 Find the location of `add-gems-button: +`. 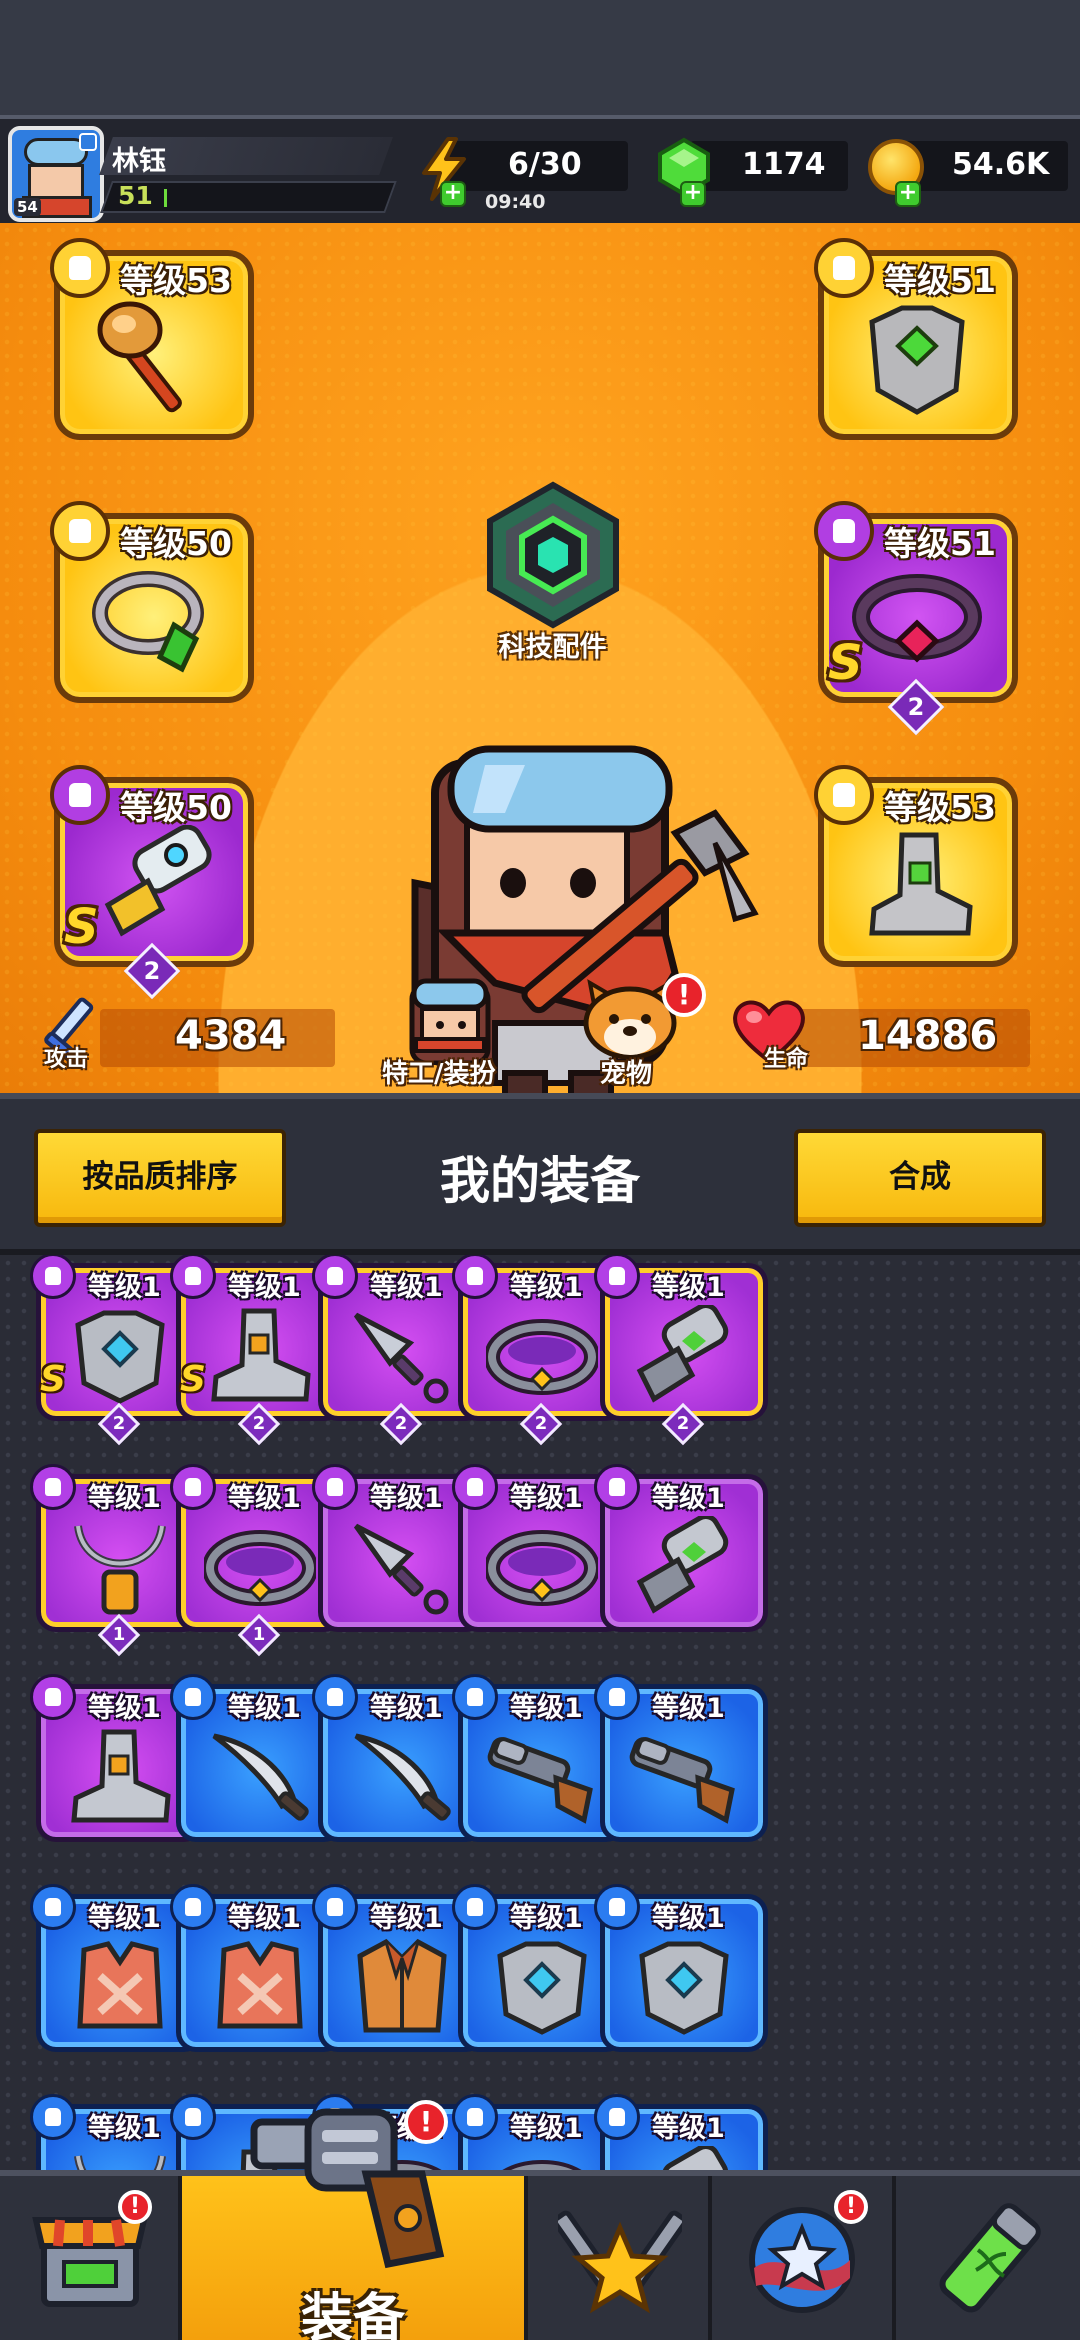

add-gems-button: + is located at coordinates (693, 194).